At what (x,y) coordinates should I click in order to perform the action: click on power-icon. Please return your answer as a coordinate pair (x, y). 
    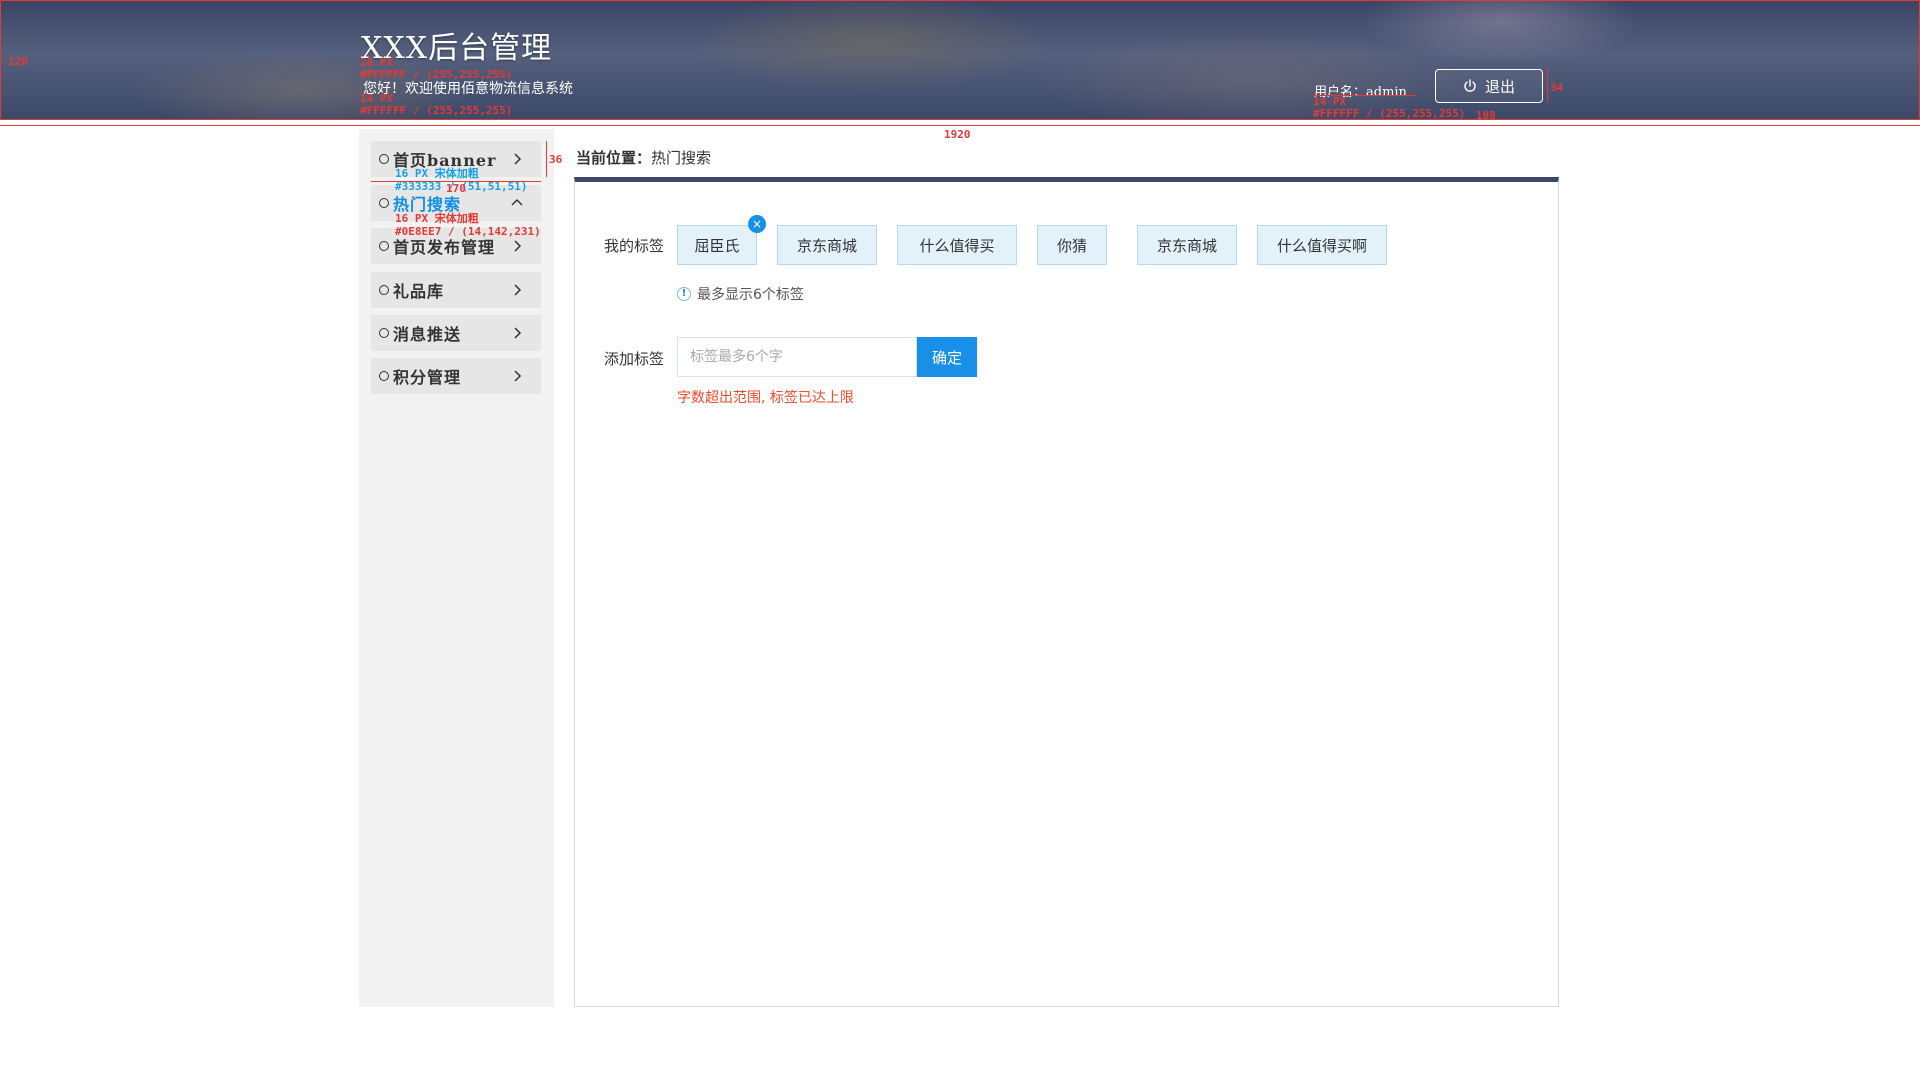
    Looking at the image, I should click on (1470, 85).